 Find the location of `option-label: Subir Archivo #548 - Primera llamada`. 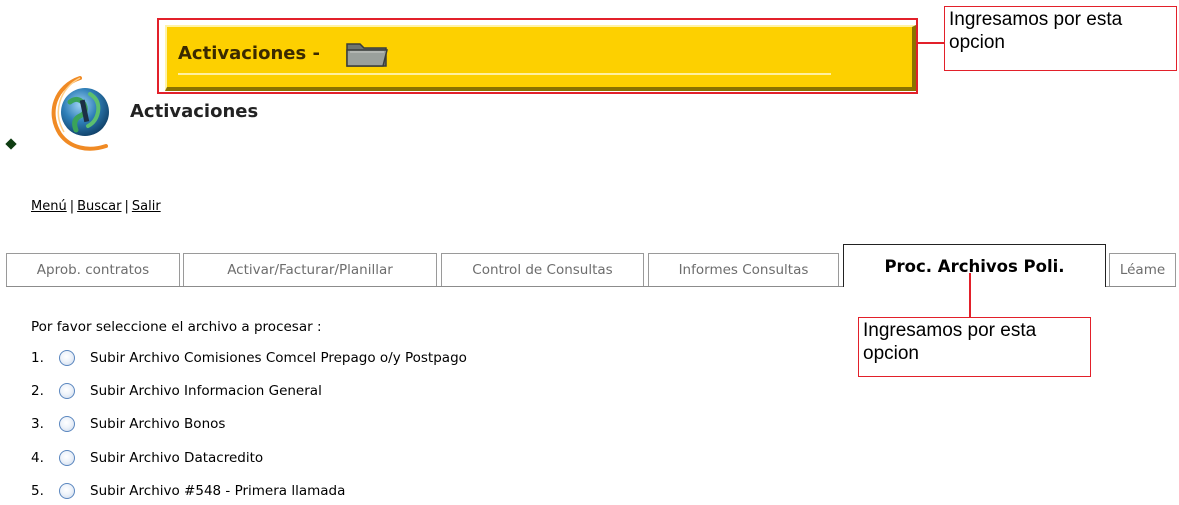

option-label: Subir Archivo #548 - Primera llamada is located at coordinates (217, 491).